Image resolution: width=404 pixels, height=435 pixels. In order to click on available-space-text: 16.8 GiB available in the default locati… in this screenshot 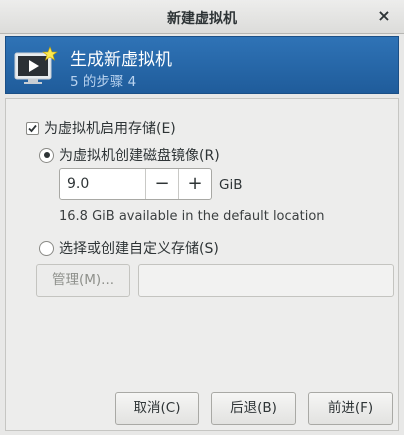, I will do `click(192, 216)`.